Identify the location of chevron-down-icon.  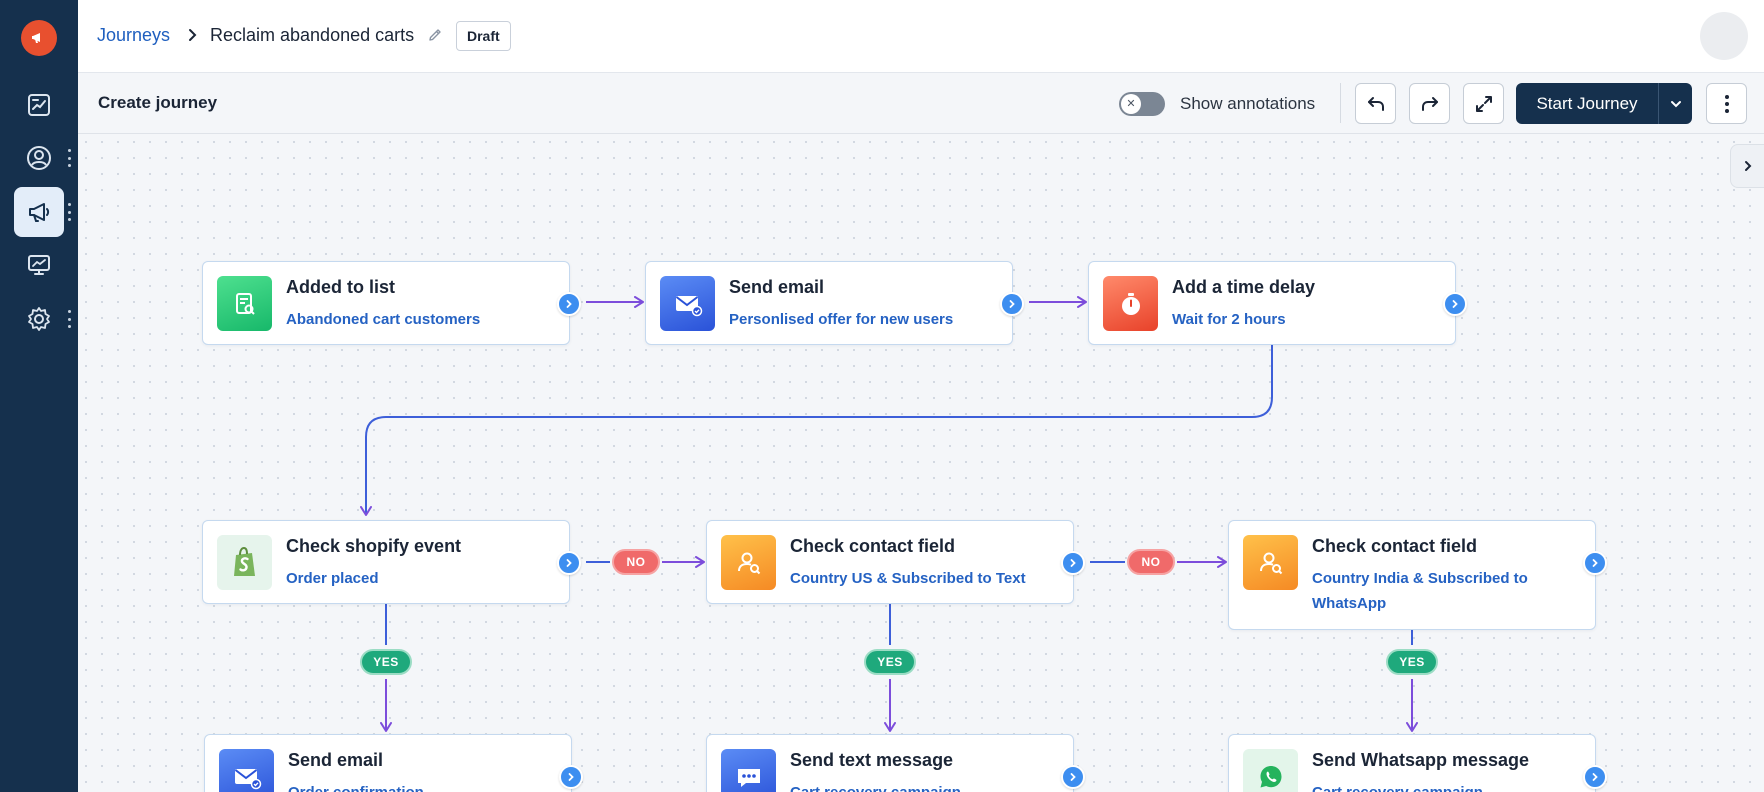
(1675, 103).